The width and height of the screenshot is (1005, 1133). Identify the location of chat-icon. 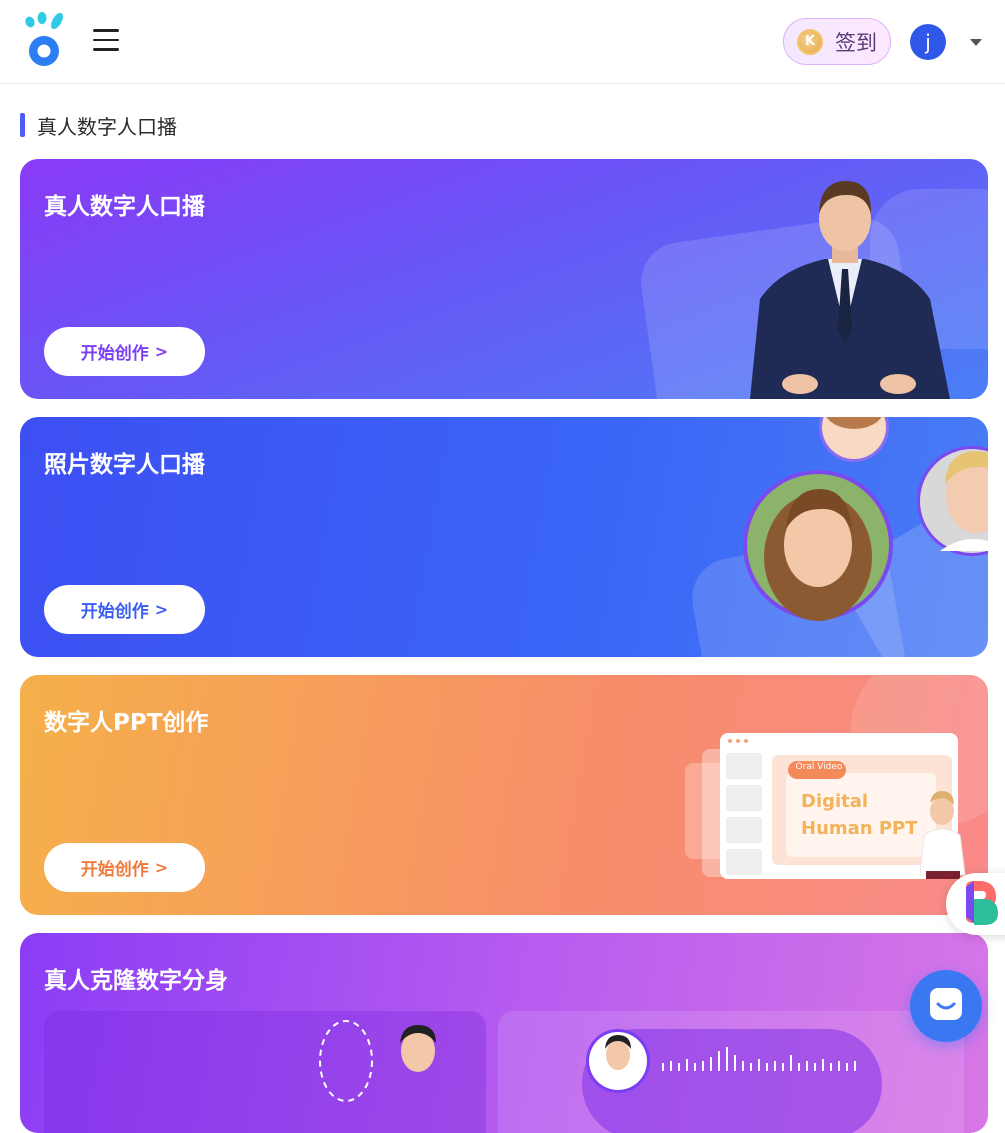
(946, 1004).